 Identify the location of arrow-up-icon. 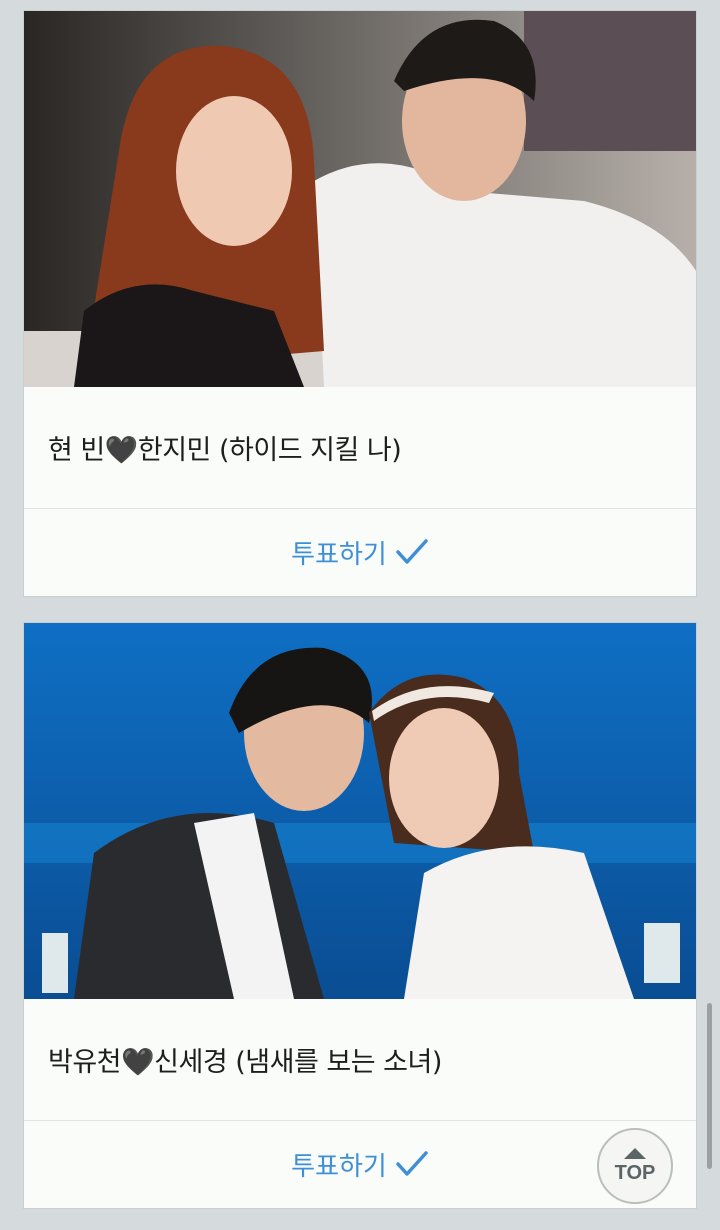
(635, 1153).